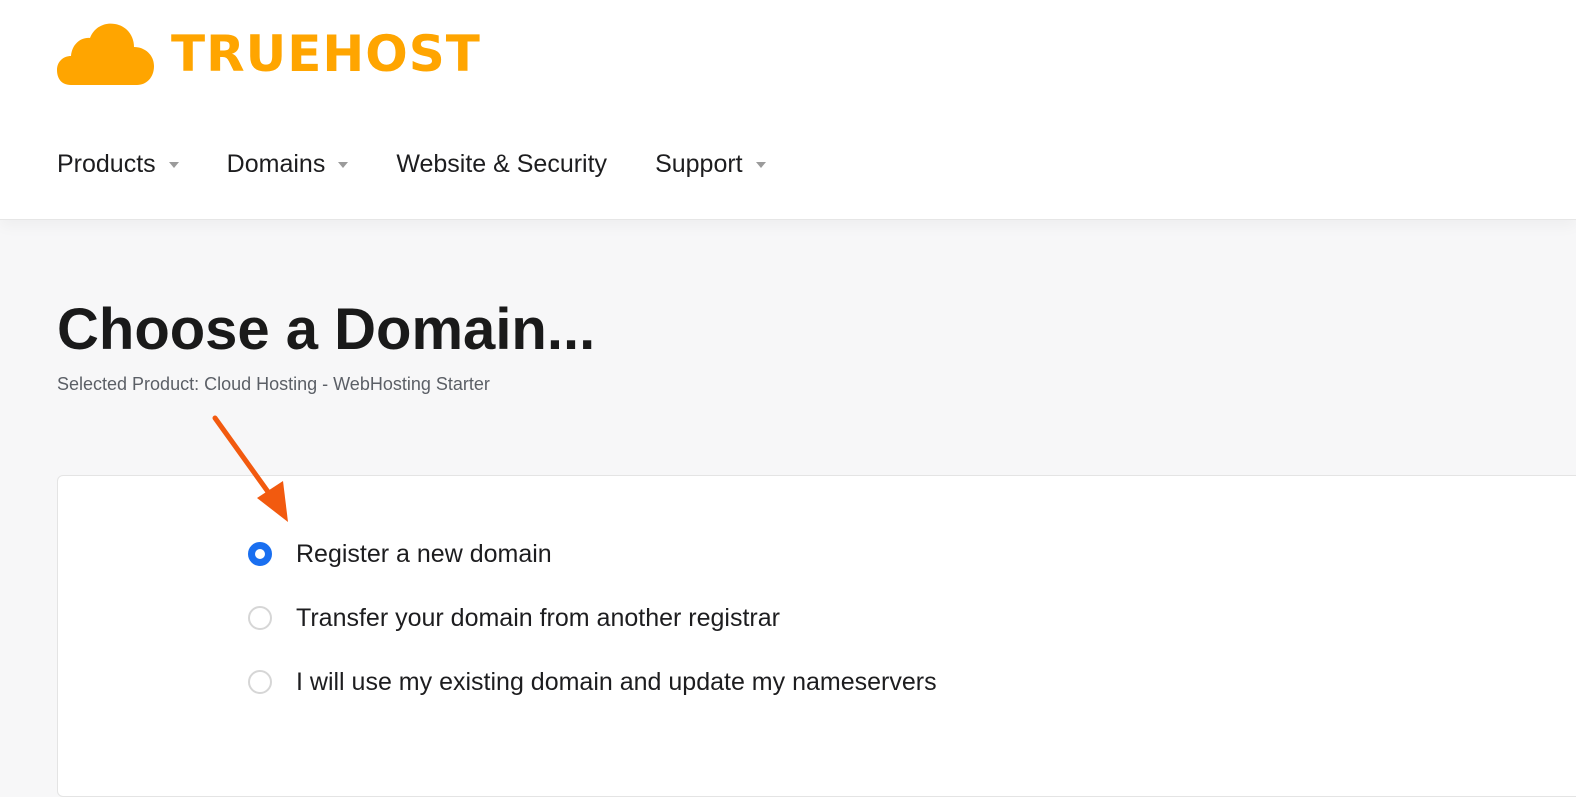  Describe the element at coordinates (260, 682) in the screenshot. I see `radio-use-existing-domain` at that location.